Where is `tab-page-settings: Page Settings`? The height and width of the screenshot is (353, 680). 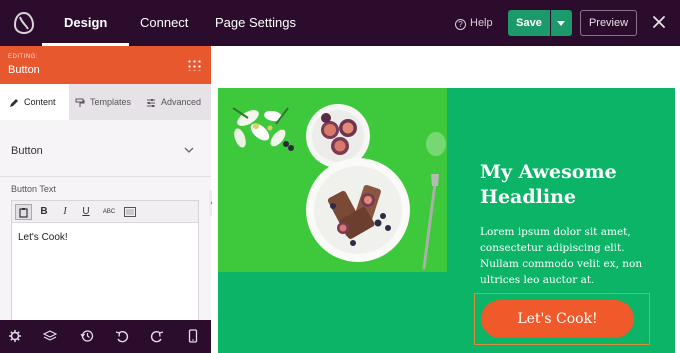
tab-page-settings: Page Settings is located at coordinates (255, 23).